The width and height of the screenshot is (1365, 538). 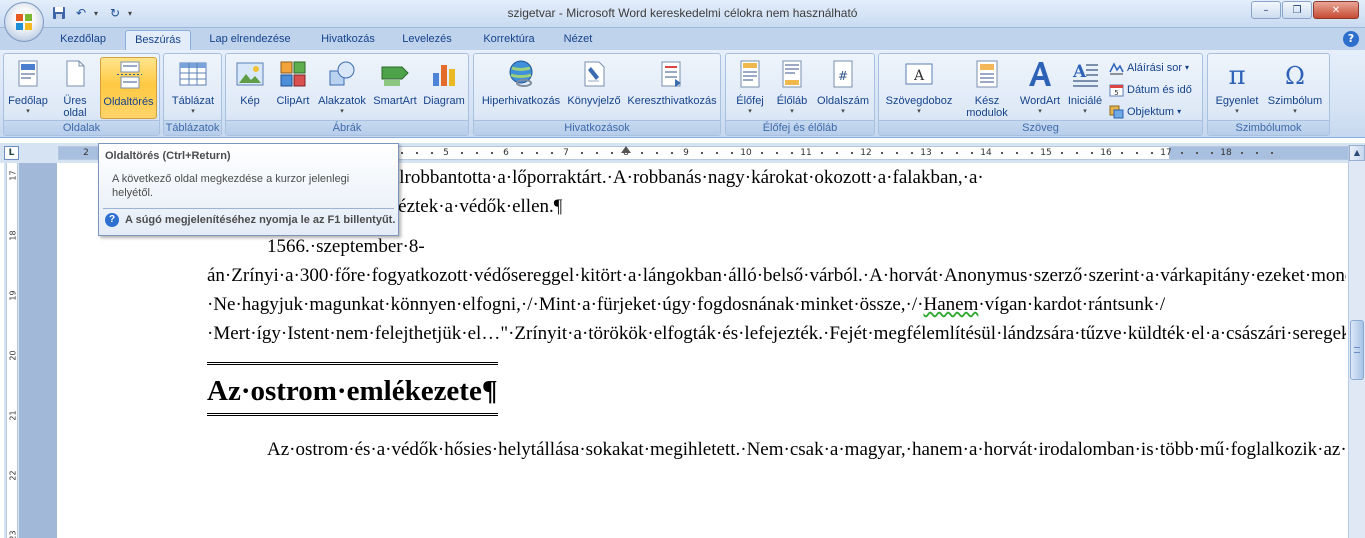 I want to click on szimbolum-button: Ω Szimbólum ▾, so click(x=1295, y=88).